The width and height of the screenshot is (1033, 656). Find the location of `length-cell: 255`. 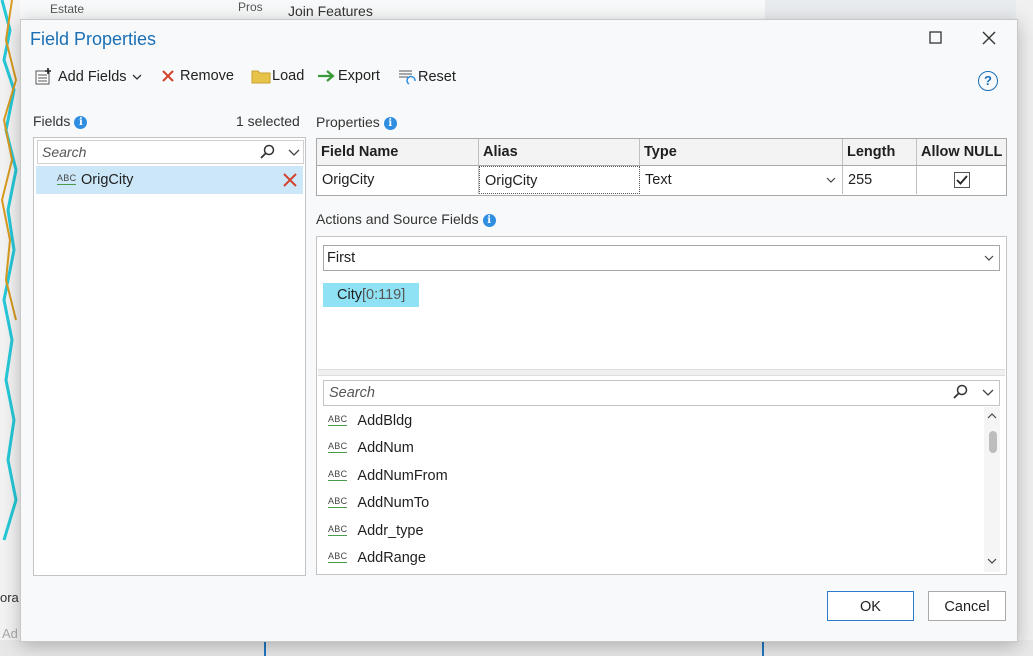

length-cell: 255 is located at coordinates (880, 180).